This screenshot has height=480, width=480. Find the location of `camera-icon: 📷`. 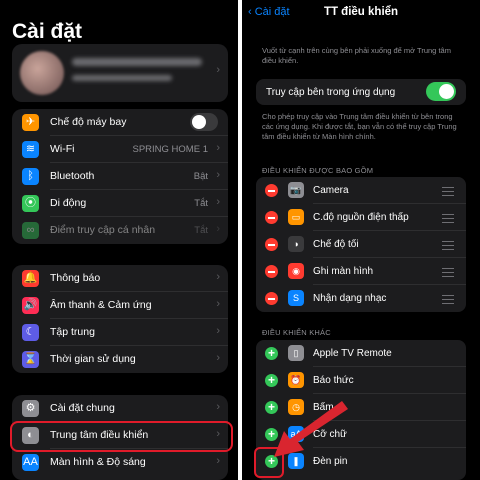

camera-icon: 📷 is located at coordinates (296, 190).